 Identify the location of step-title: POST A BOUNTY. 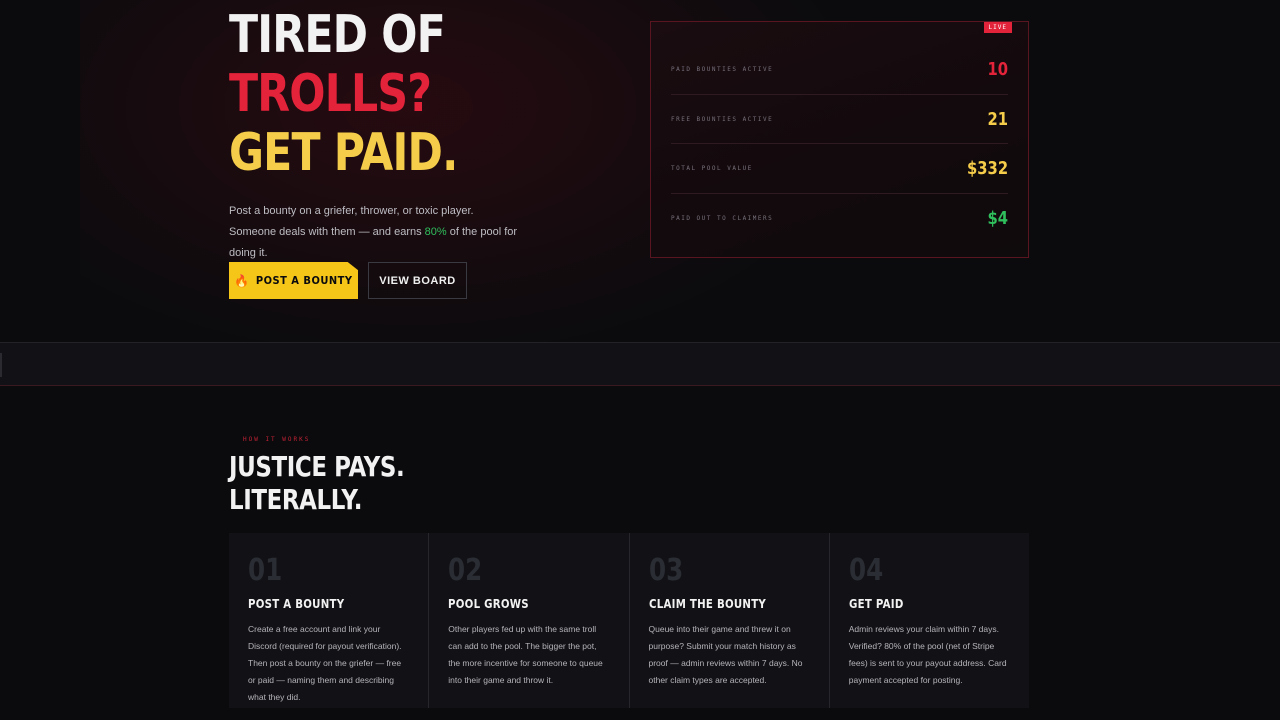
(296, 604).